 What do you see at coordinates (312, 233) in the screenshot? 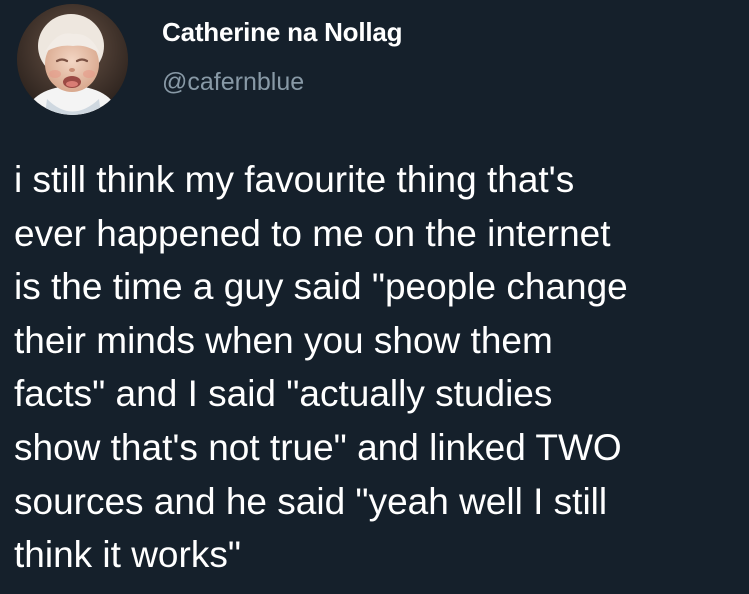
I see `tweet-line-2: ever happened to me on the internet` at bounding box center [312, 233].